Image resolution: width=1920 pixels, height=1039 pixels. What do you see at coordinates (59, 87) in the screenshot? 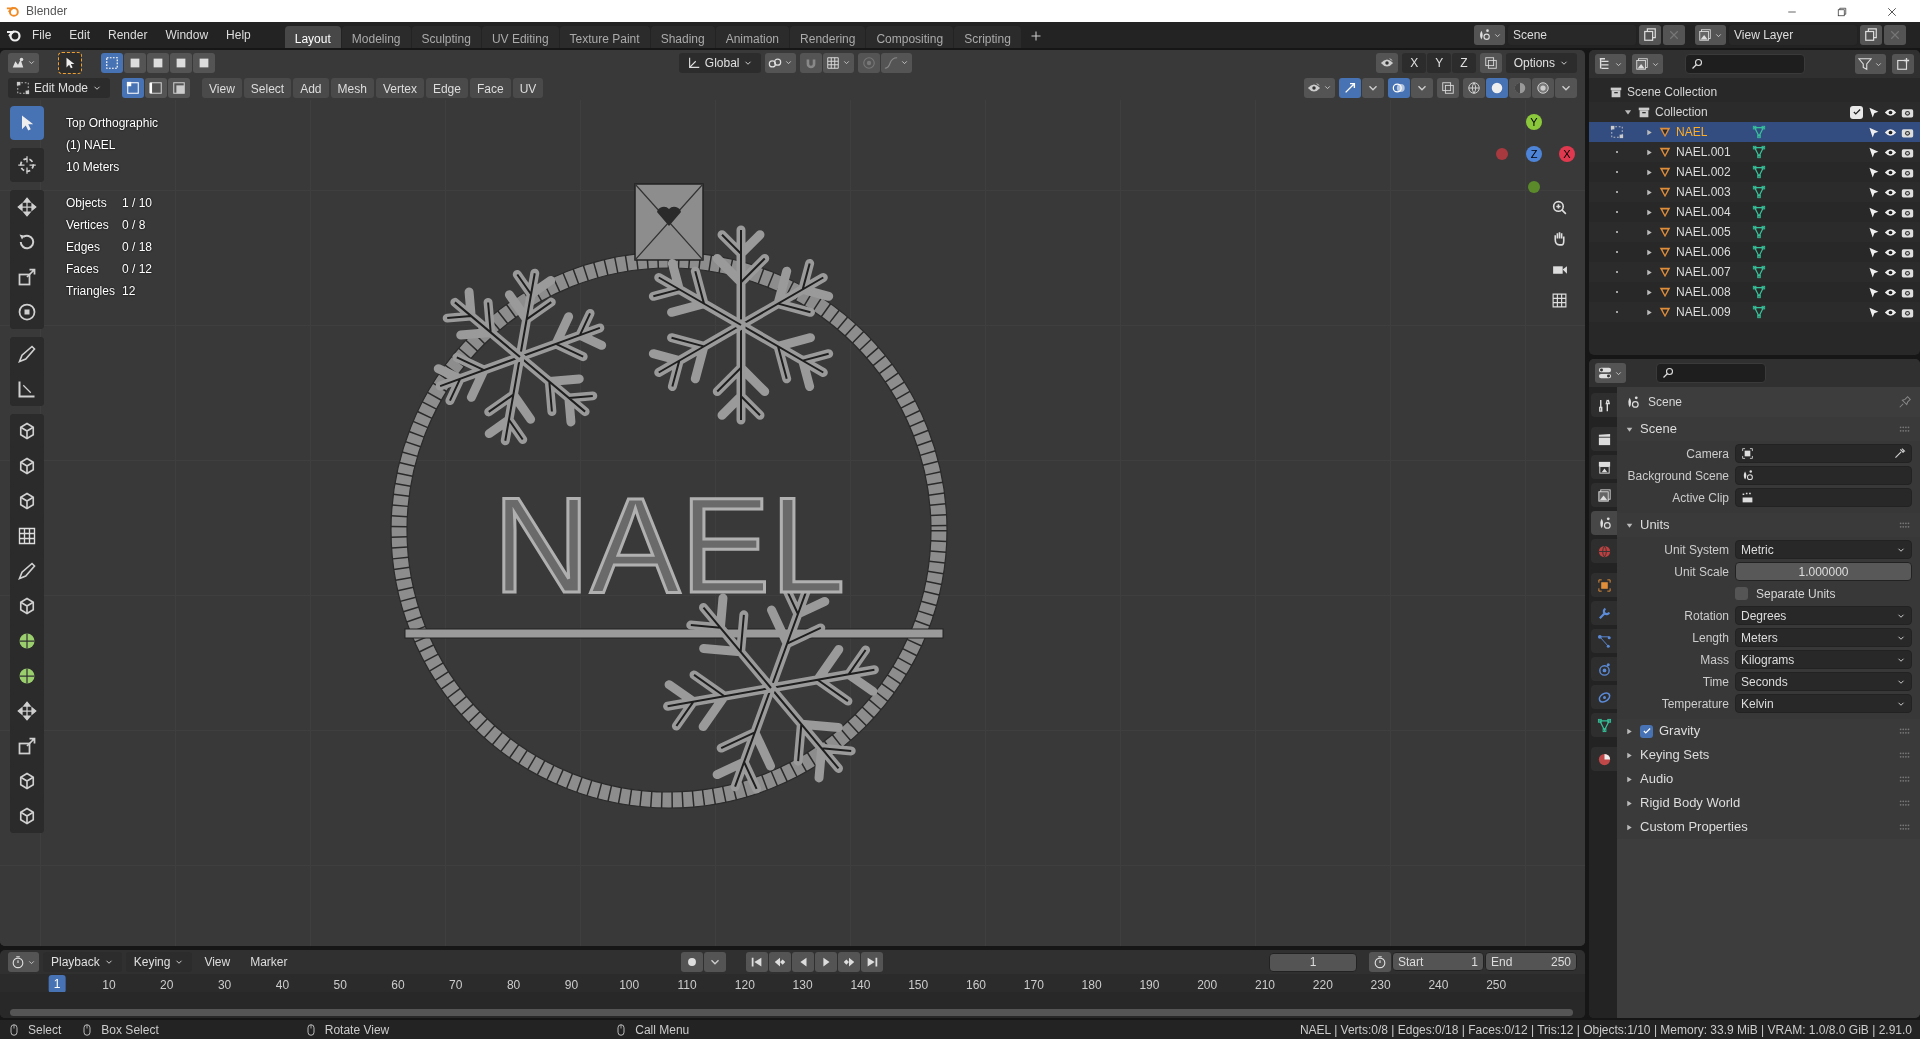
I see `mode-dropdown: Edit Mode` at bounding box center [59, 87].